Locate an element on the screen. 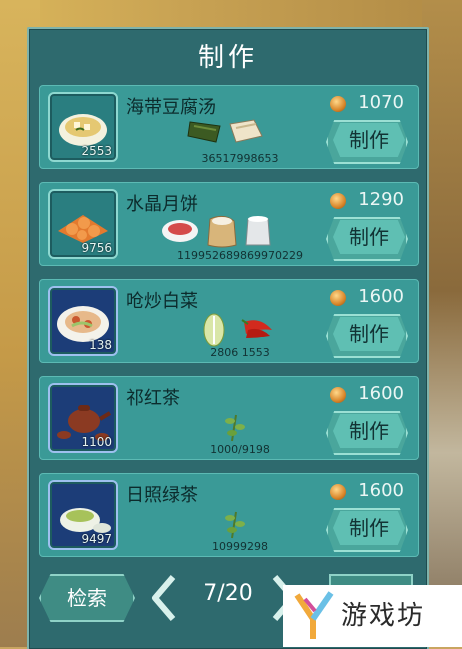 The width and height of the screenshot is (462, 649). ingredient-counts: 119952689869970229 is located at coordinates (240, 255).